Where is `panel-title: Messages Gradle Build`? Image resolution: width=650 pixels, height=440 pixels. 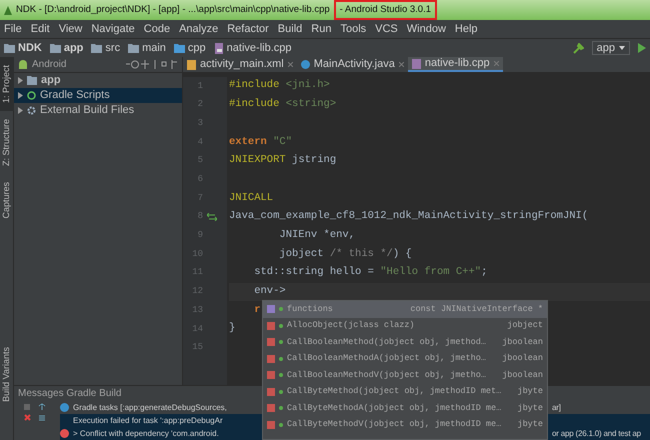
panel-title: Messages Gradle Build is located at coordinates (70, 394).